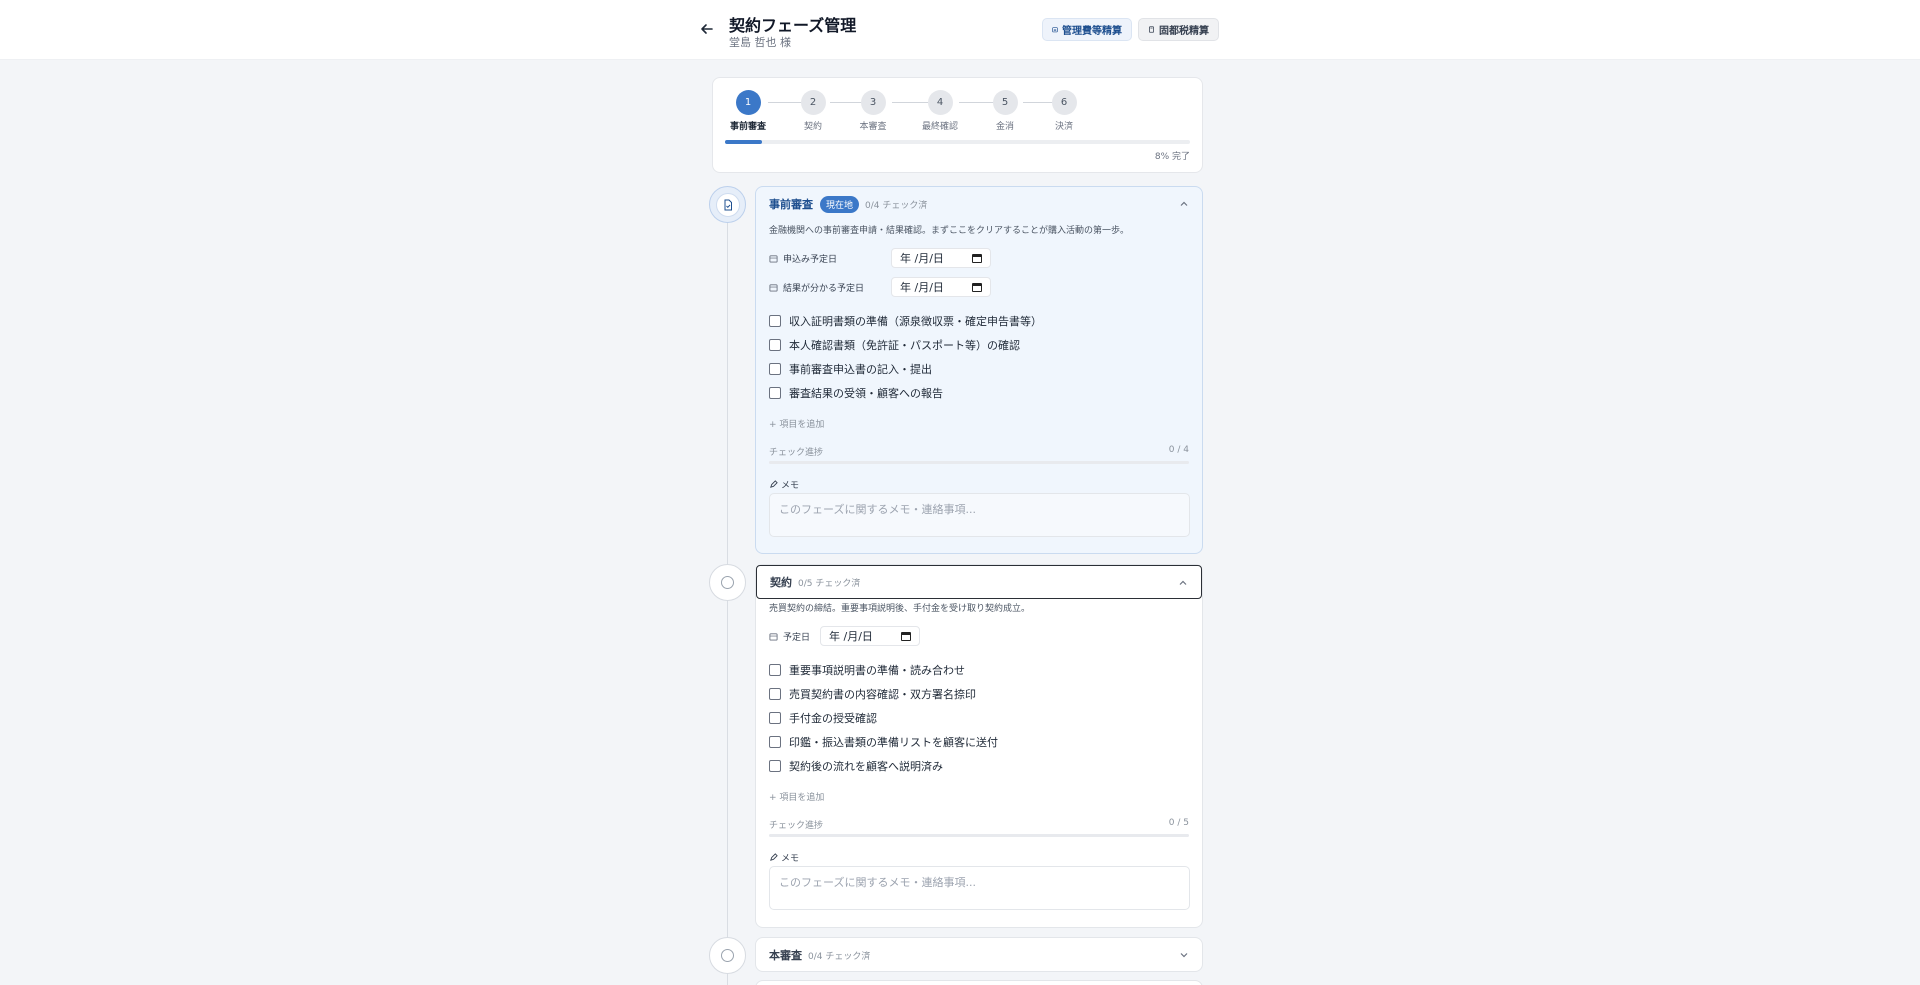  I want to click on step-number: 2, so click(813, 102).